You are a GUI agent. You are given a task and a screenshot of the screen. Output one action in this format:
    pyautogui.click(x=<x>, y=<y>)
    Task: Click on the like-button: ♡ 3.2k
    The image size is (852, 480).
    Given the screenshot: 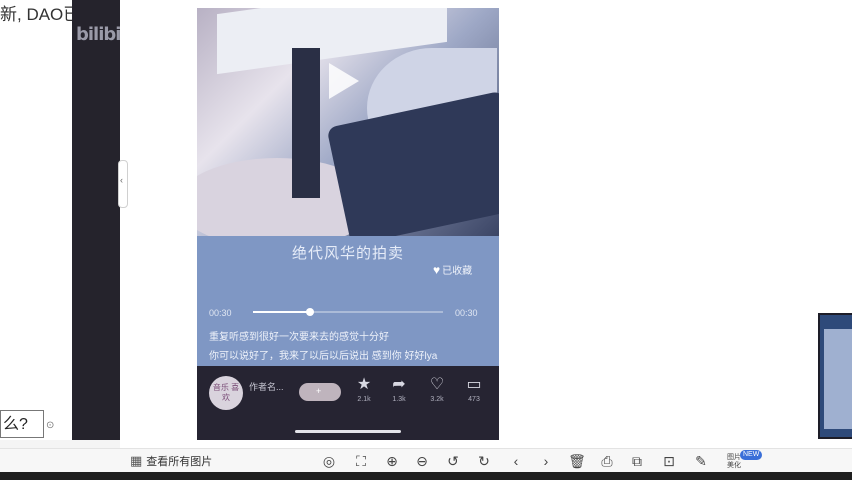 What is the action you would take?
    pyautogui.click(x=437, y=389)
    